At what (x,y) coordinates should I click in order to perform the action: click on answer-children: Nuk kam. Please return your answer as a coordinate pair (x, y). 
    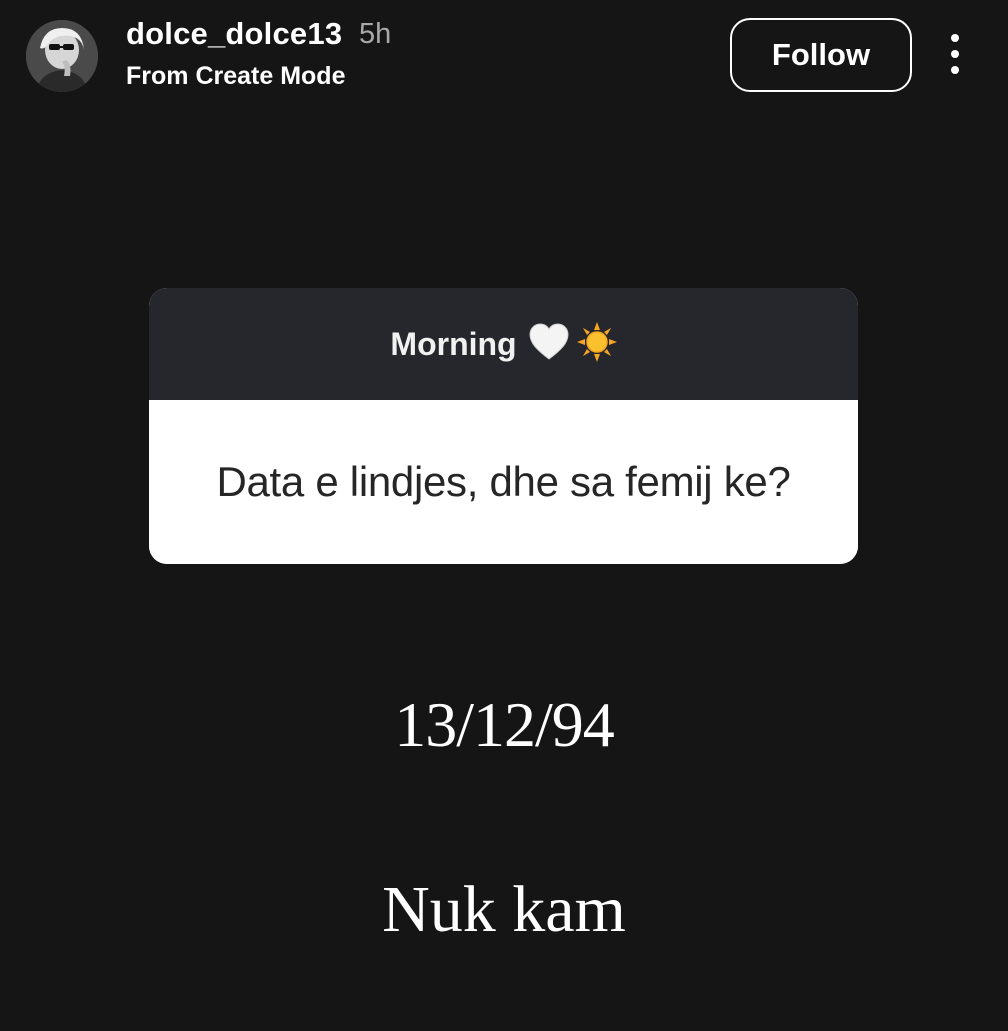
    Looking at the image, I should click on (504, 909).